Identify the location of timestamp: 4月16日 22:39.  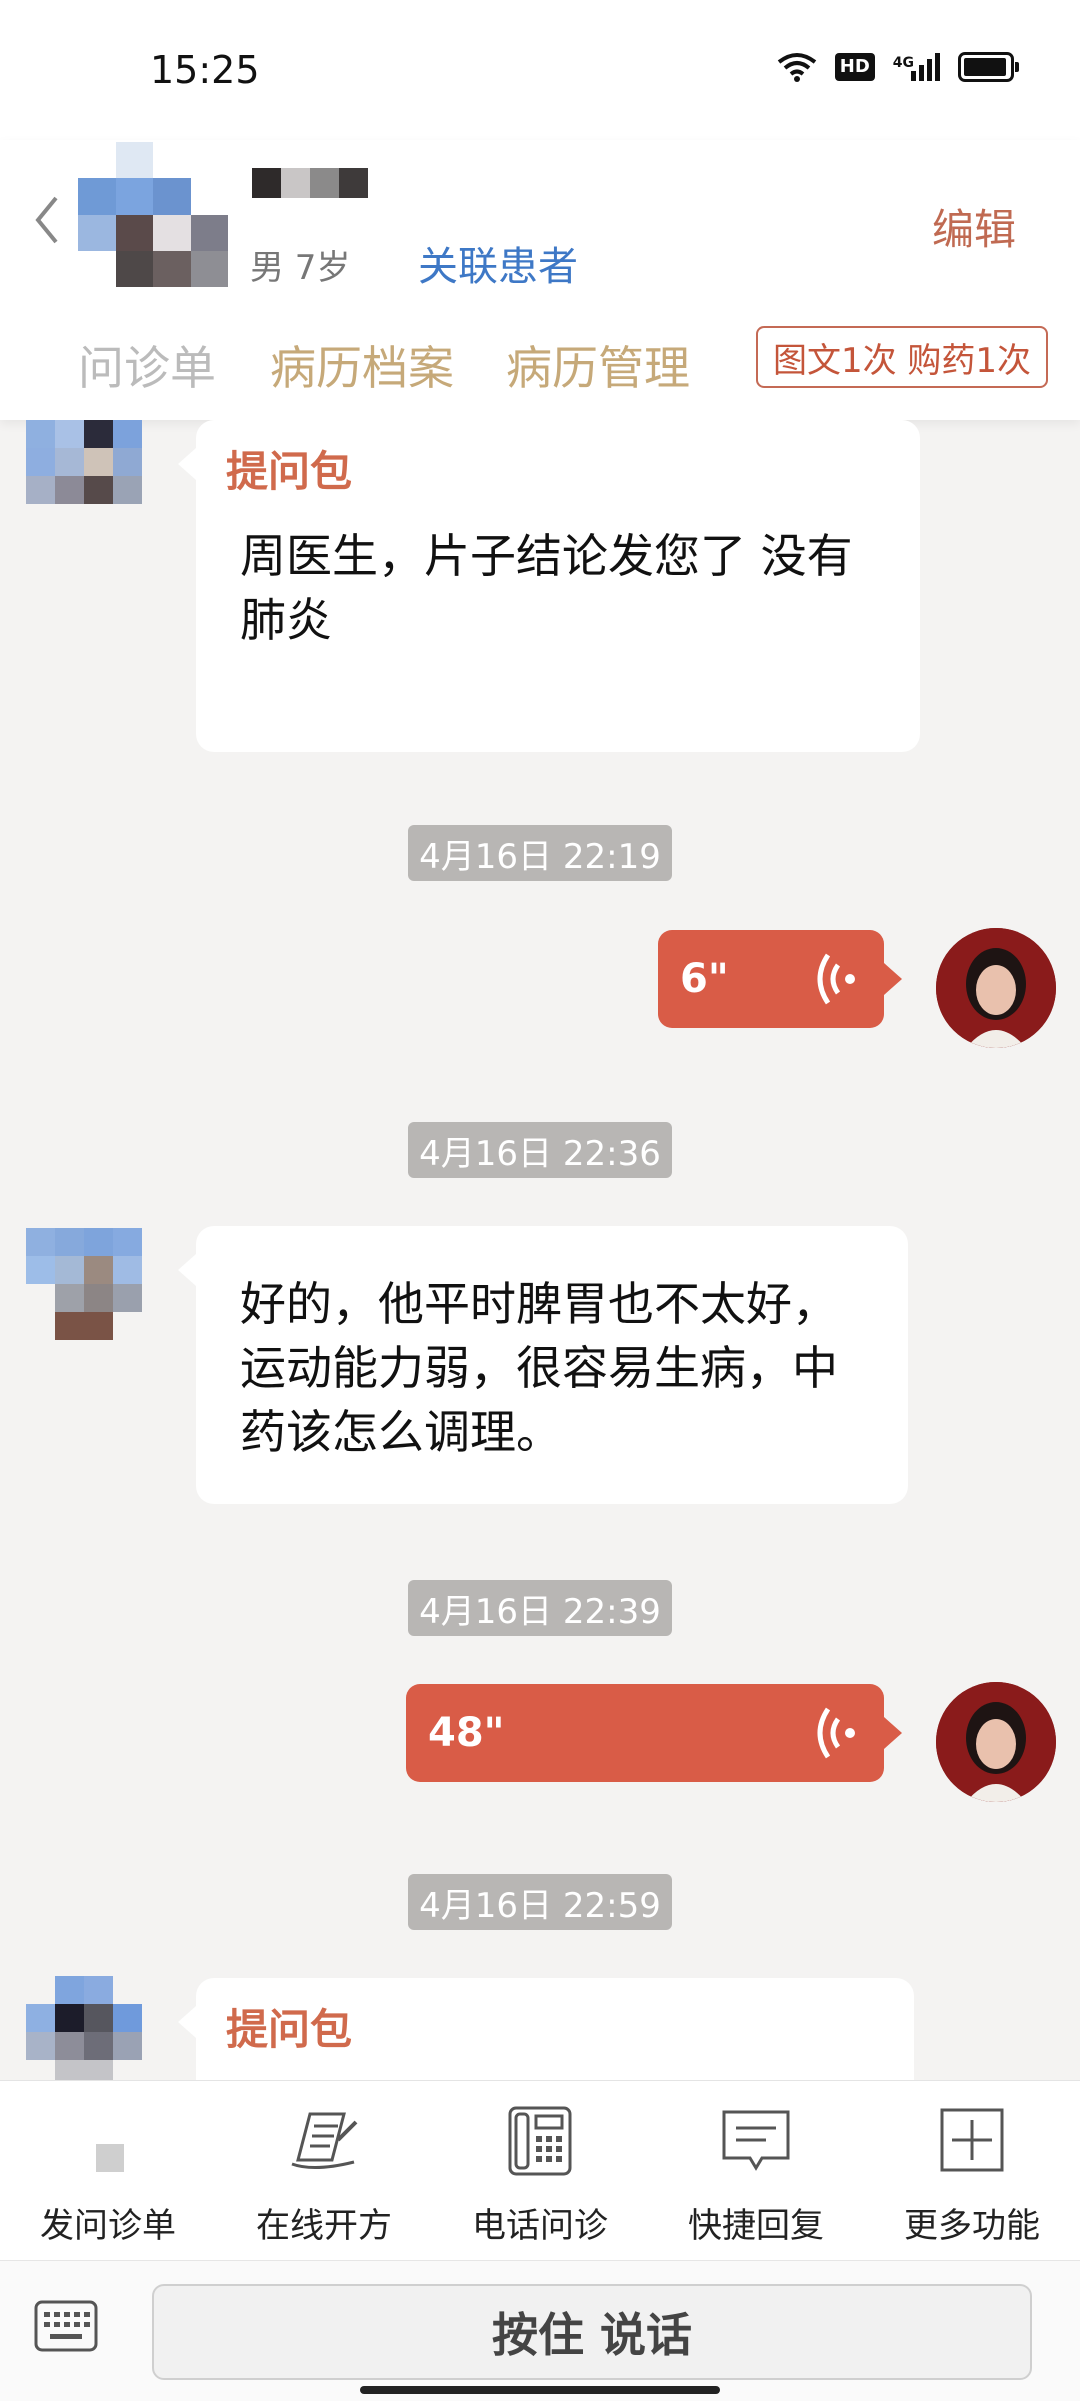
(540, 1608).